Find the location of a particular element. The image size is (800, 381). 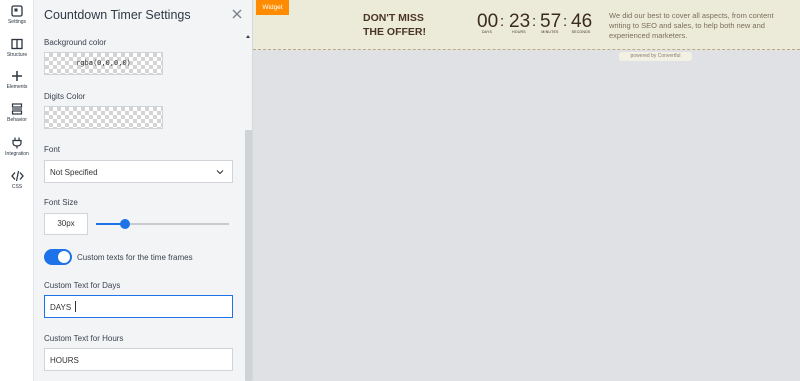

font-select: Not Specified is located at coordinates (138, 171).